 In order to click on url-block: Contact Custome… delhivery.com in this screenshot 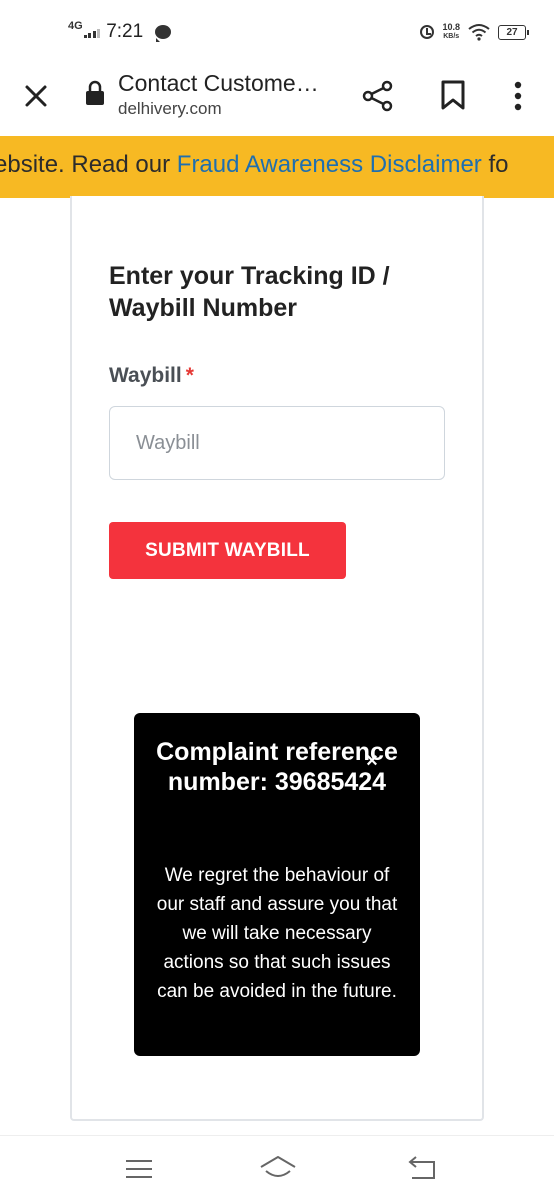, I will do `click(233, 94)`.